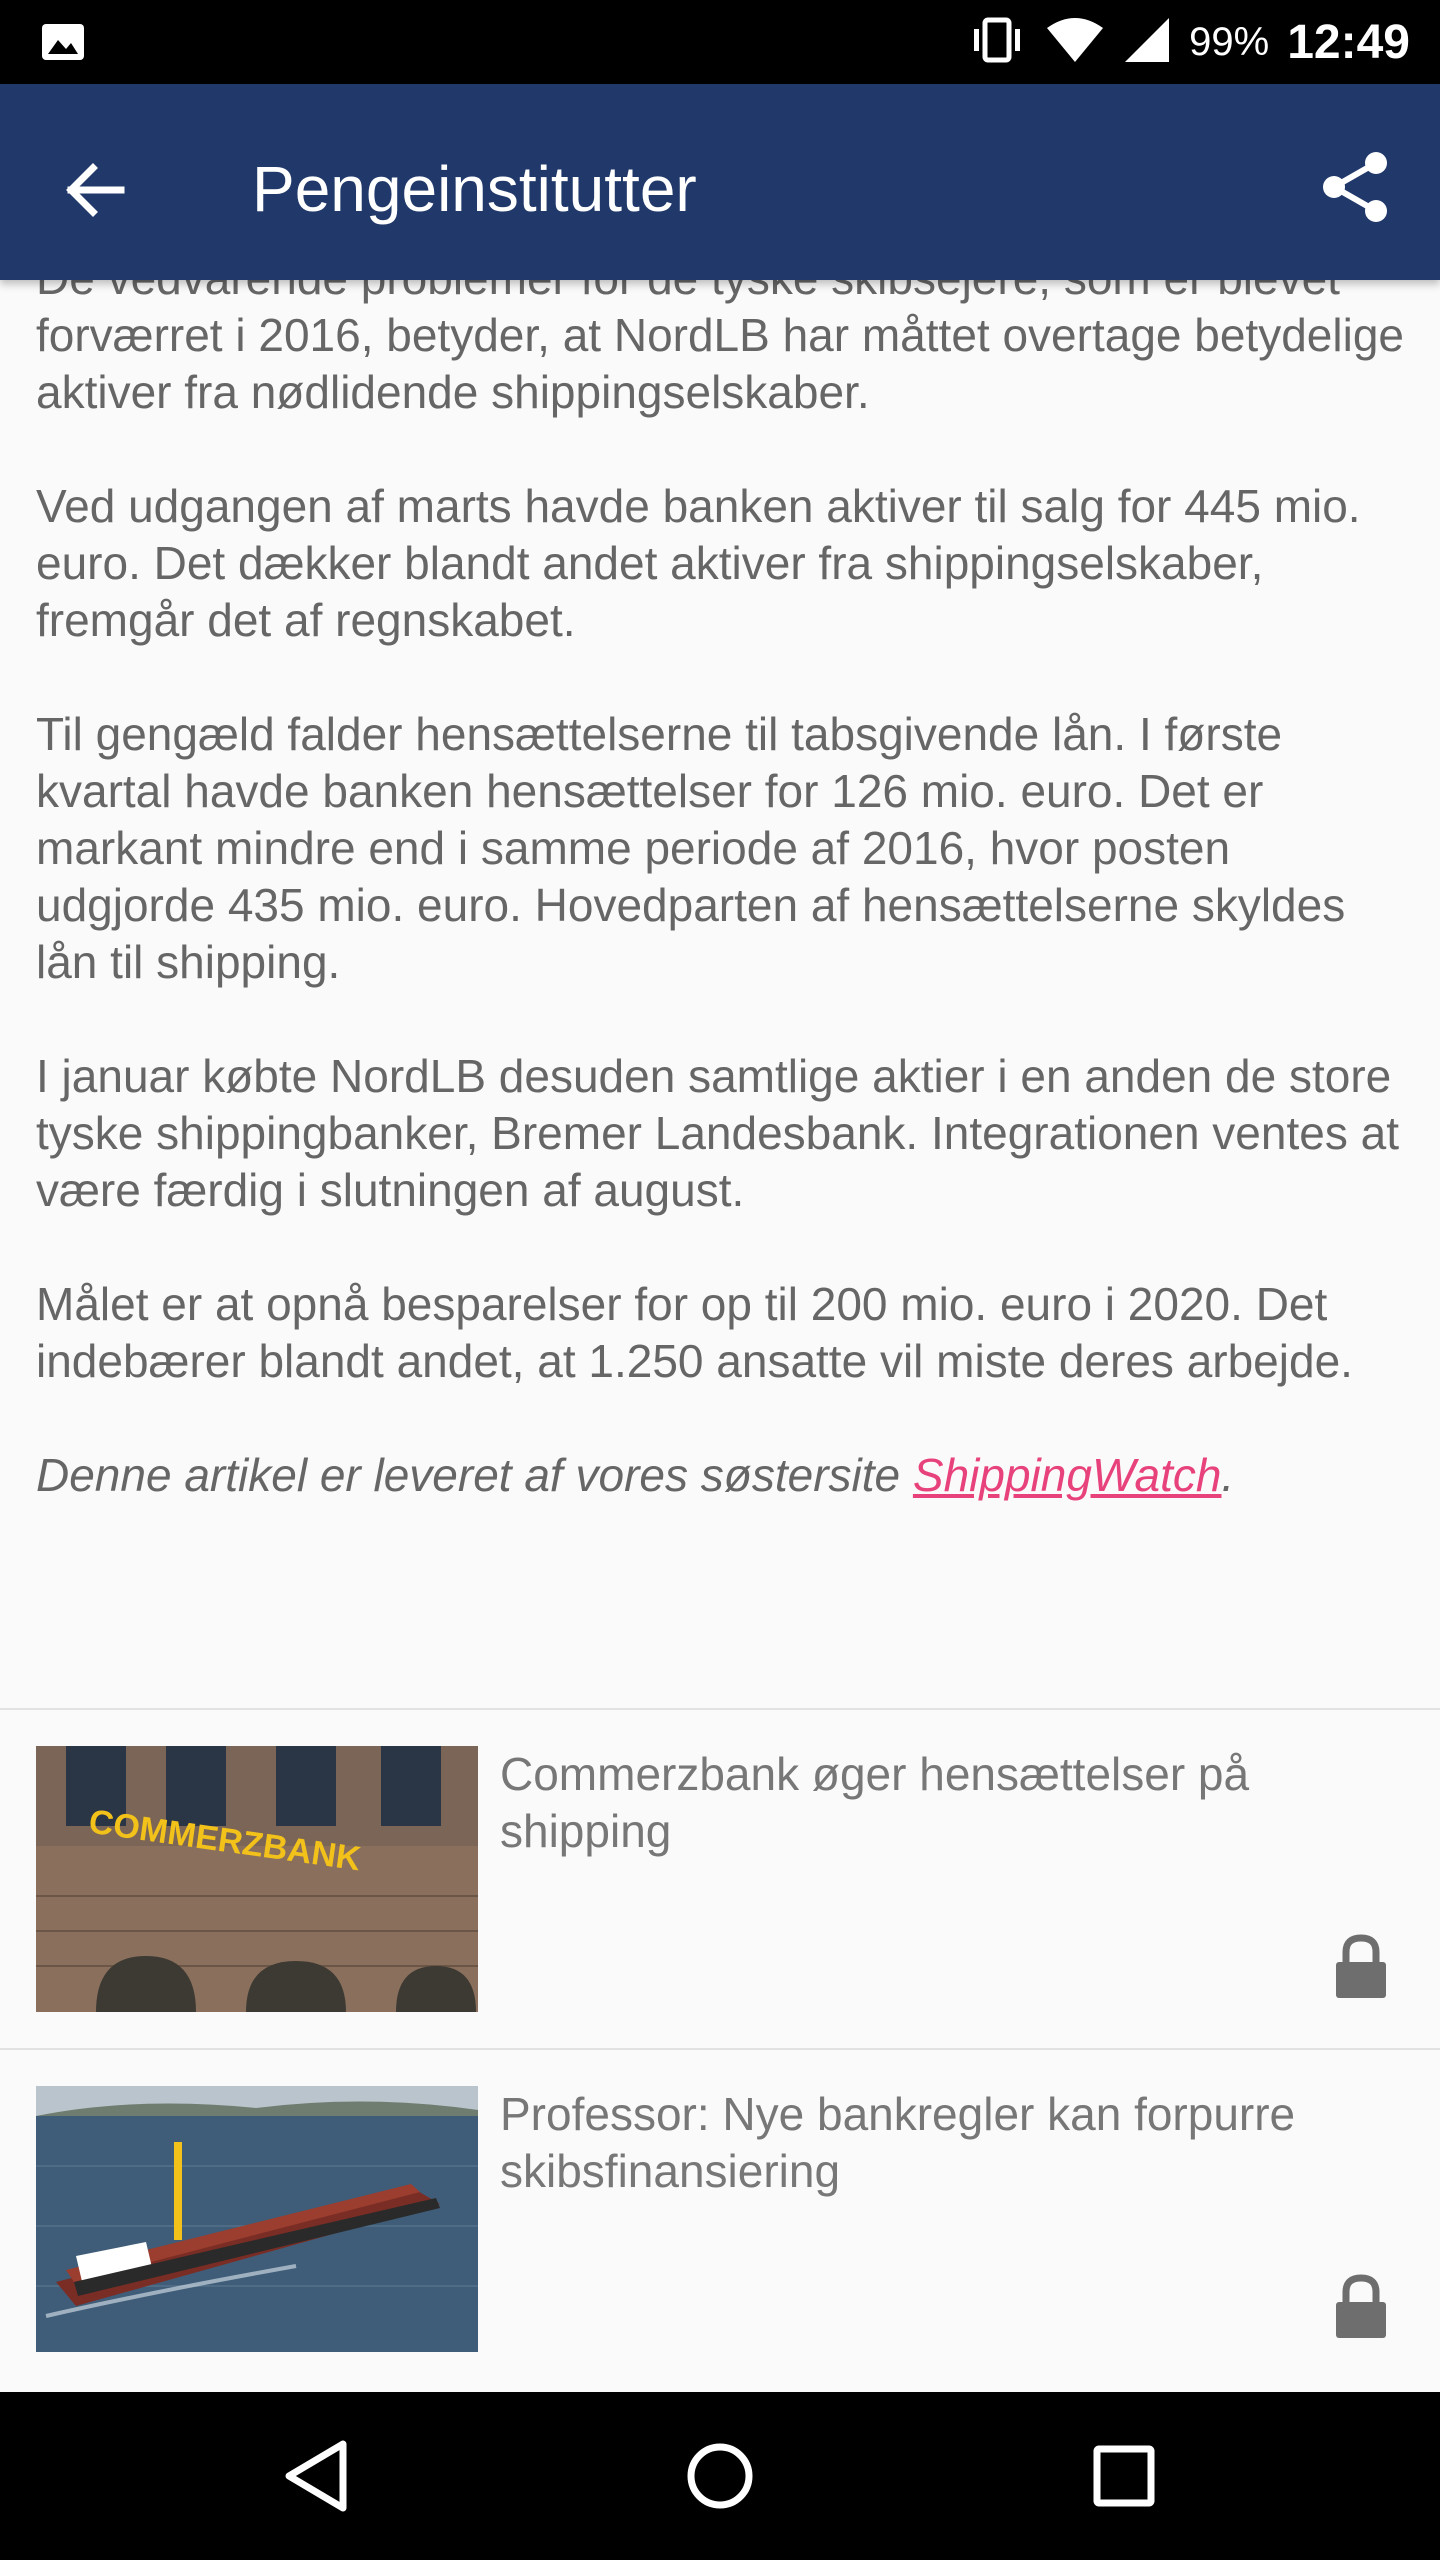 The image size is (1440, 2560). What do you see at coordinates (720, 42) in the screenshot?
I see `status-bar: 99% 12:49` at bounding box center [720, 42].